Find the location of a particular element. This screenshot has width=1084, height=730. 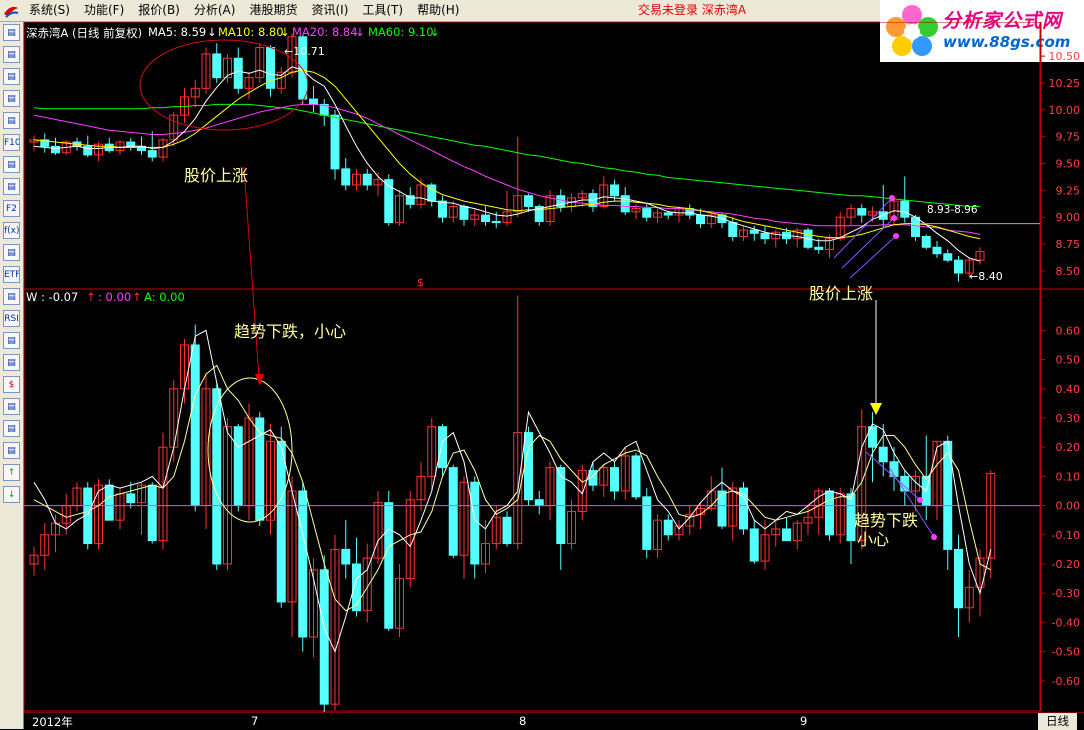

report-icon: ▤ is located at coordinates (11, 120).